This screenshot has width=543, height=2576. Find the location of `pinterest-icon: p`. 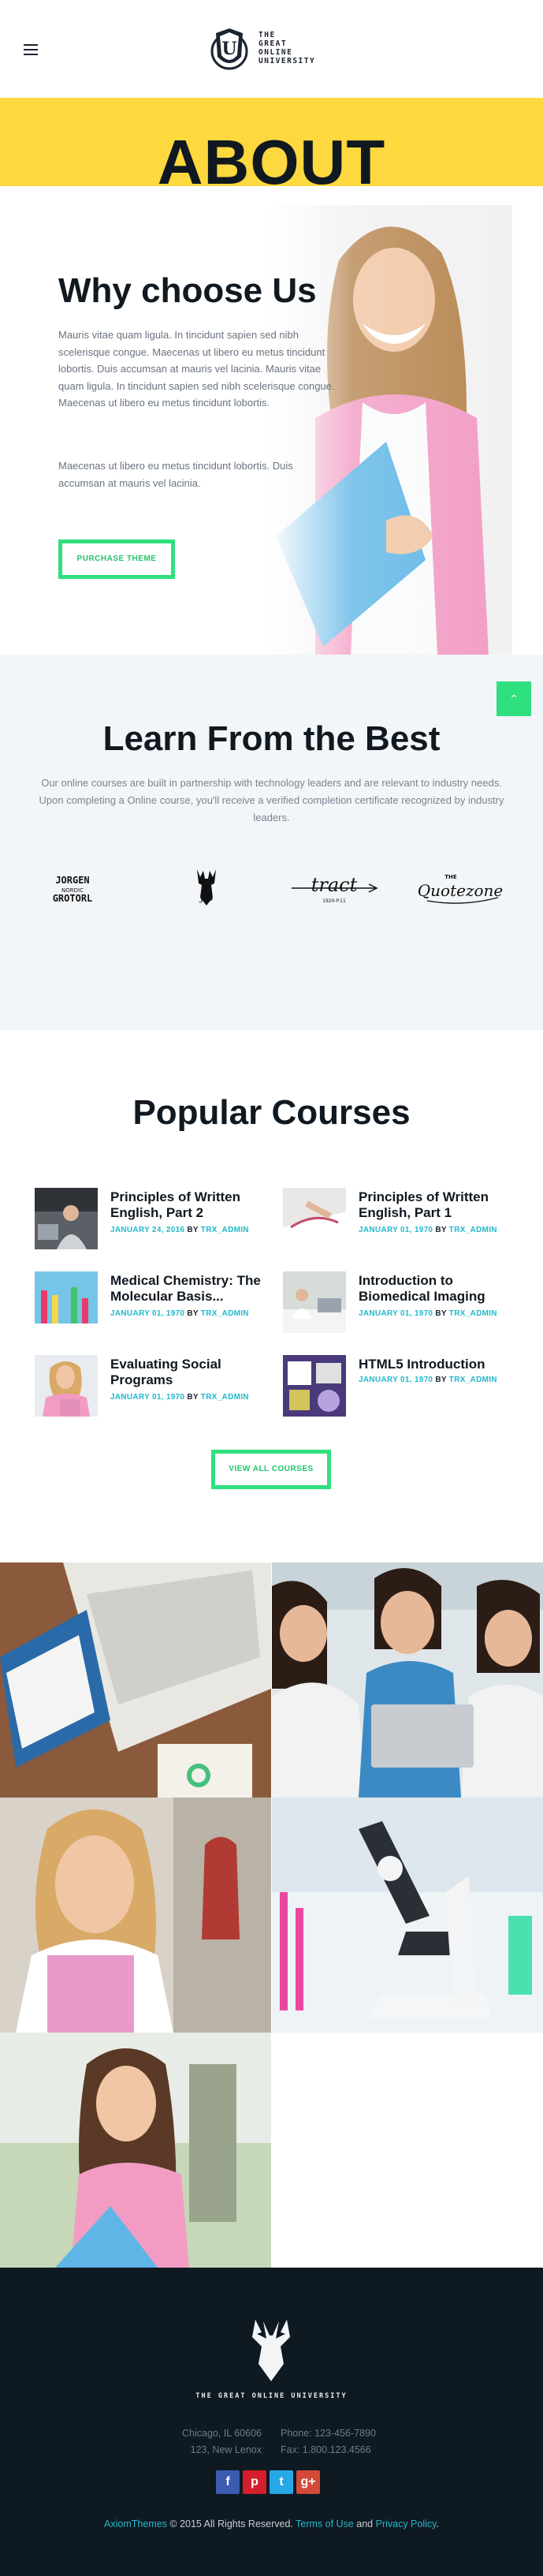

pinterest-icon: p is located at coordinates (254, 2482).